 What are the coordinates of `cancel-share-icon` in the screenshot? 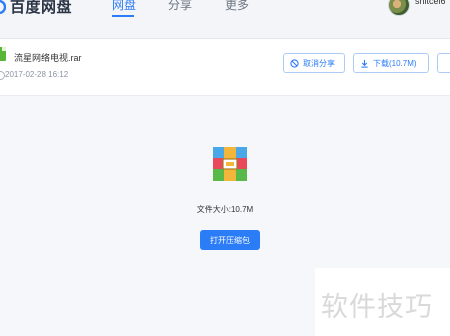 It's located at (294, 63).